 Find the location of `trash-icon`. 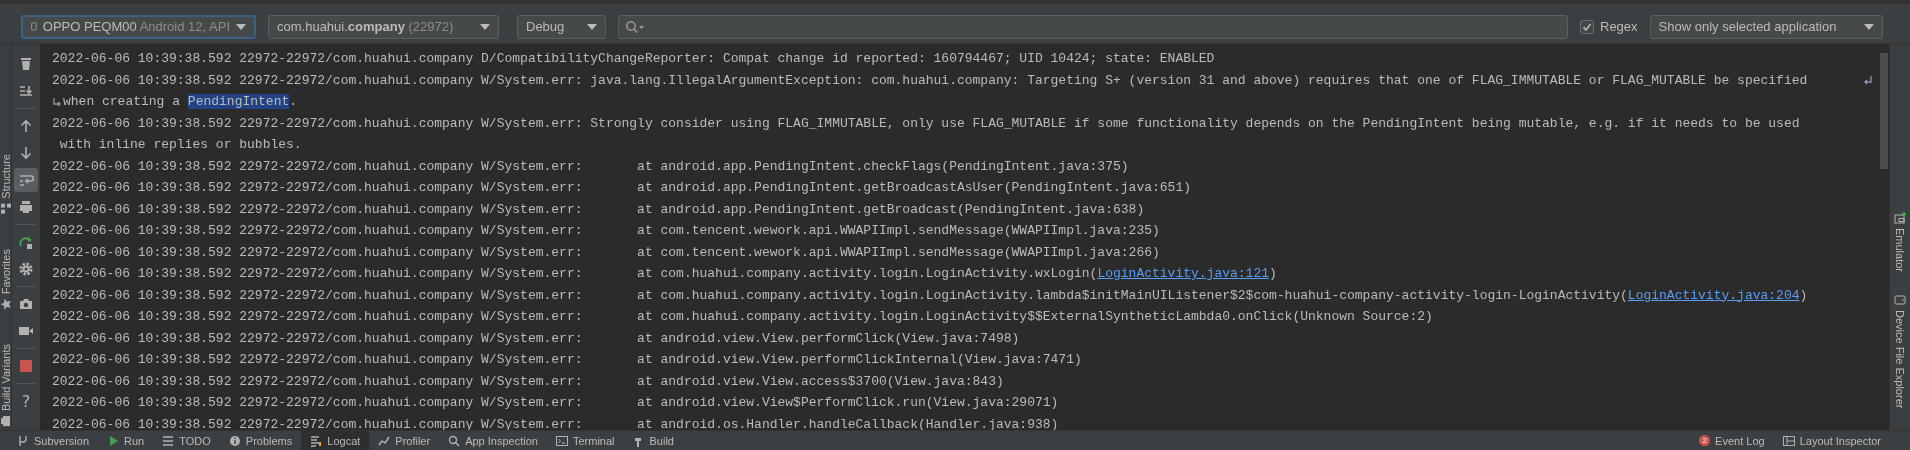

trash-icon is located at coordinates (26, 64).